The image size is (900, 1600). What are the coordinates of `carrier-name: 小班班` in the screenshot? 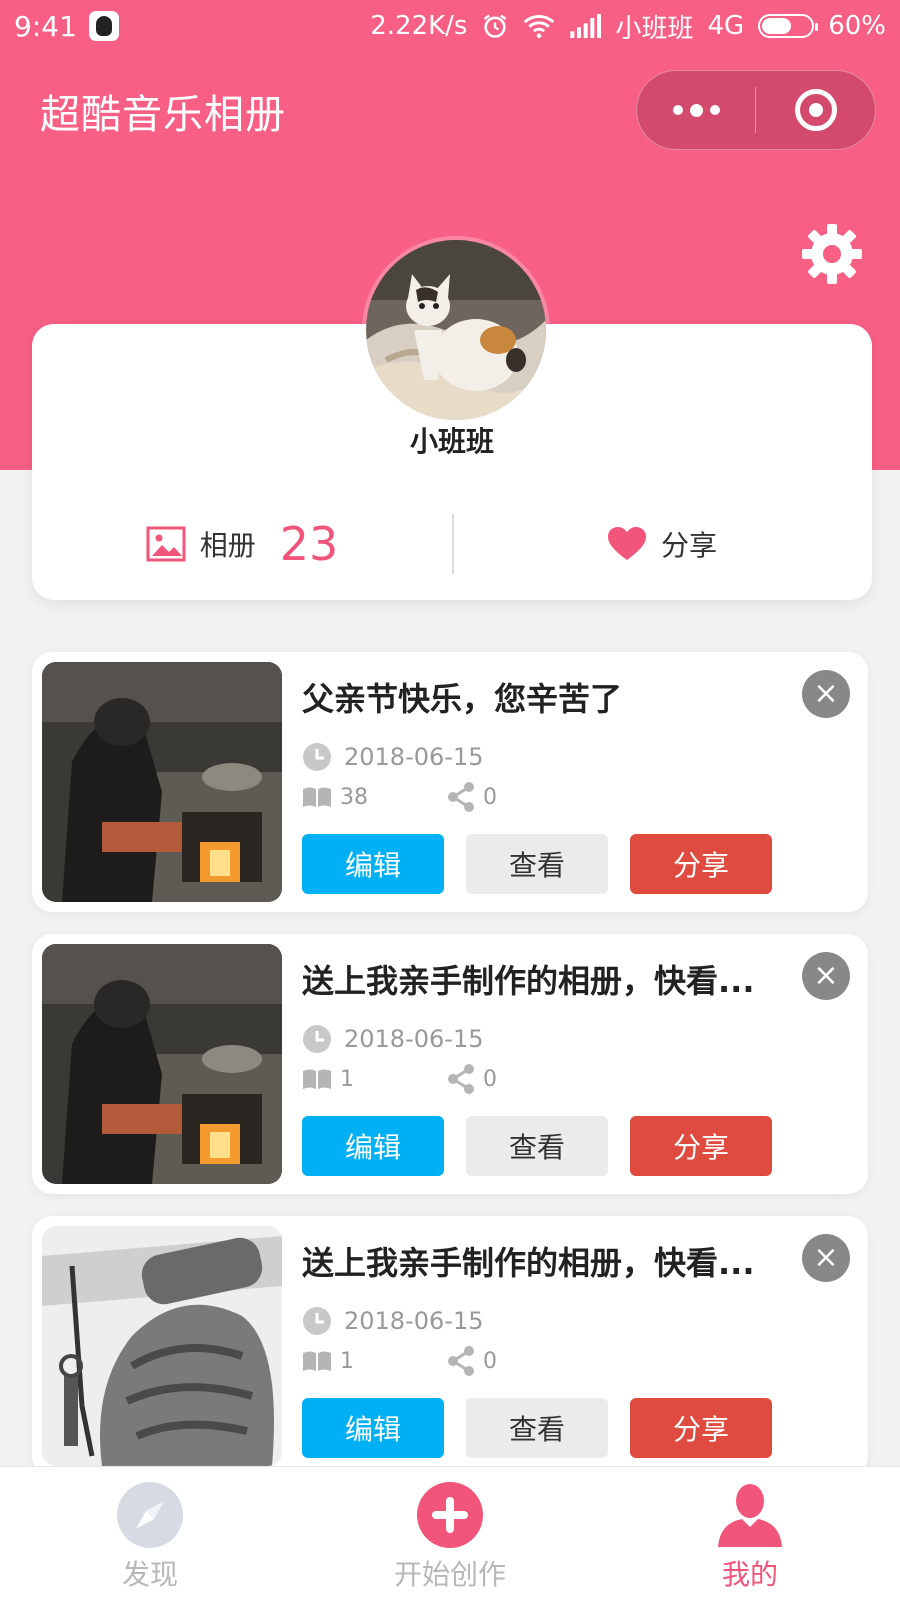 It's located at (654, 28).